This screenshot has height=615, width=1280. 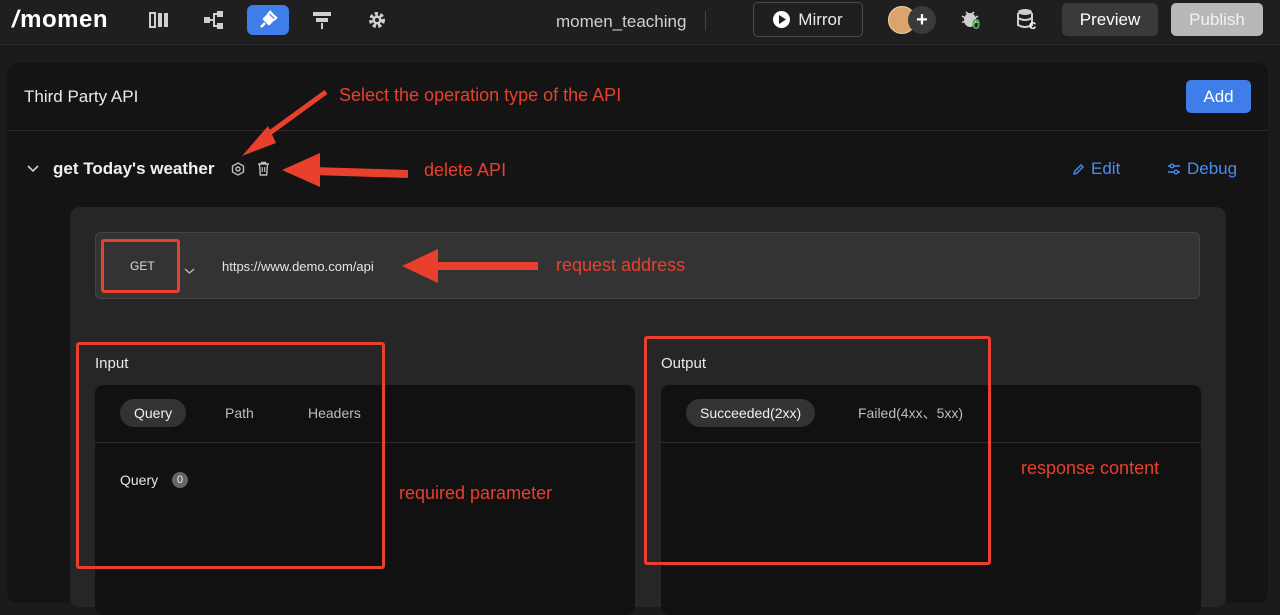 I want to click on mirror-button: Mirror, so click(x=808, y=19).